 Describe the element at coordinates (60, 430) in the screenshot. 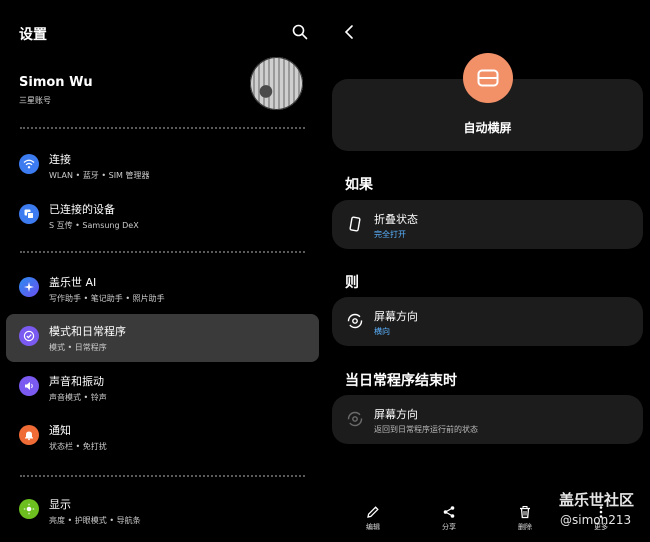

I see `item-title: 通知` at that location.